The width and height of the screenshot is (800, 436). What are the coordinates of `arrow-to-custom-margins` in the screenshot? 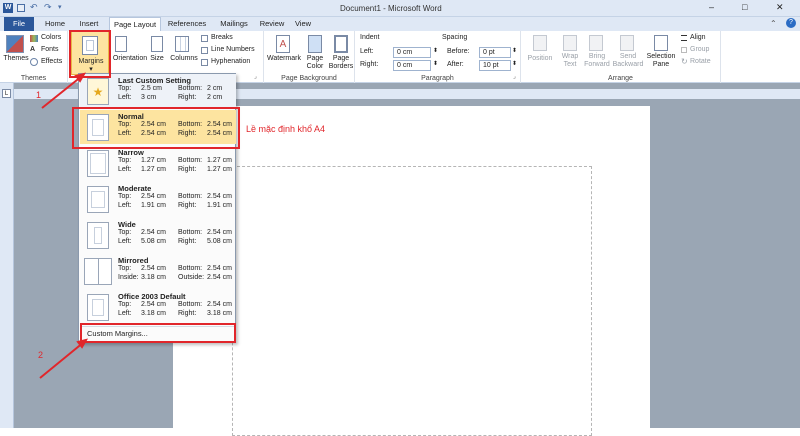 It's located at (62, 360).